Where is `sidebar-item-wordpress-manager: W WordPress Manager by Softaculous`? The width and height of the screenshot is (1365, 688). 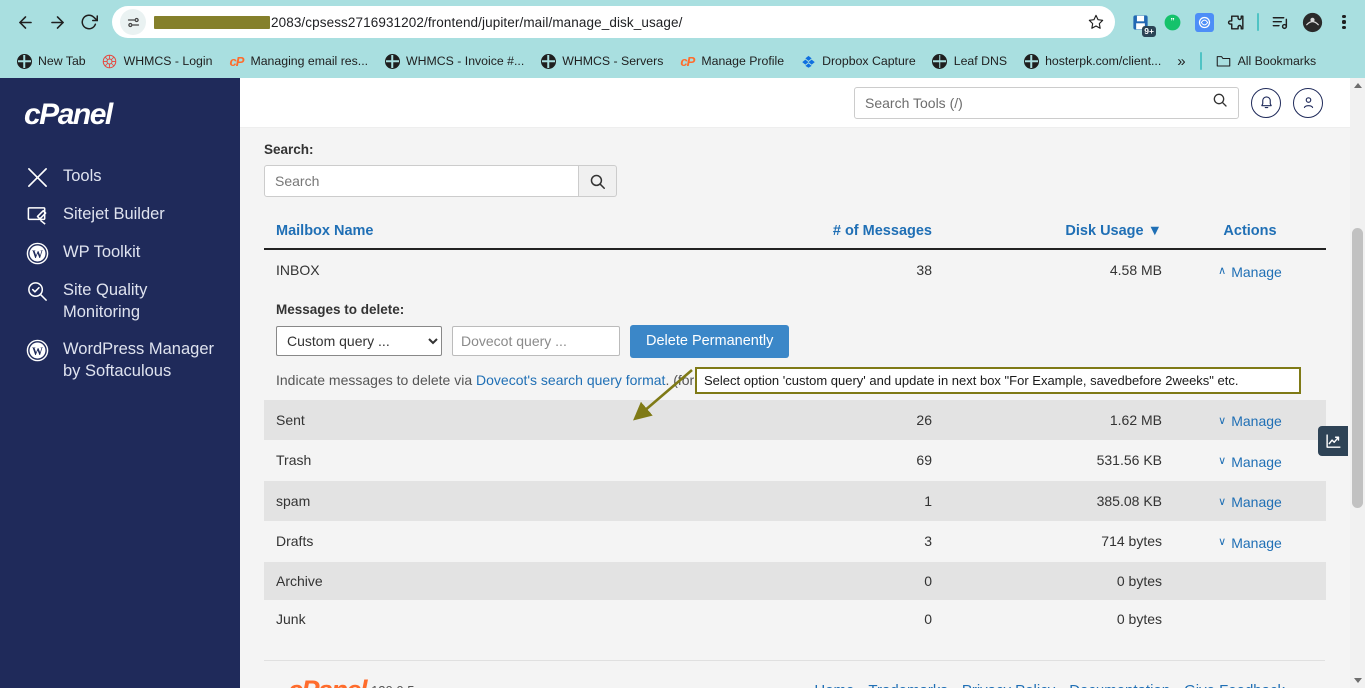
sidebar-item-wordpress-manager: W WordPress Manager by Softaculous is located at coordinates (120, 360).